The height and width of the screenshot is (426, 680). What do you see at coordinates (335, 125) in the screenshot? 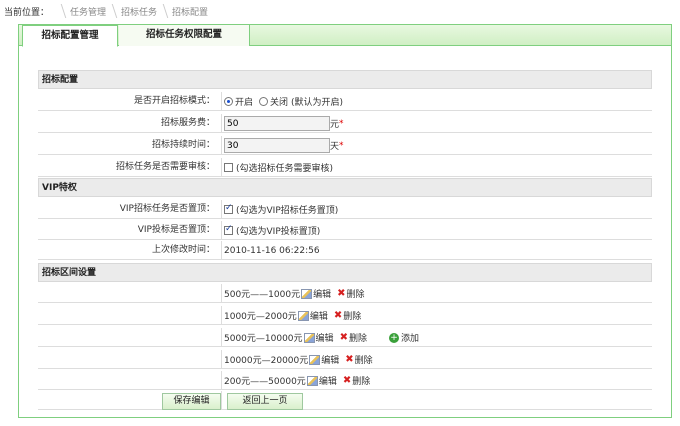
I see `service-fee-unit: 元` at bounding box center [335, 125].